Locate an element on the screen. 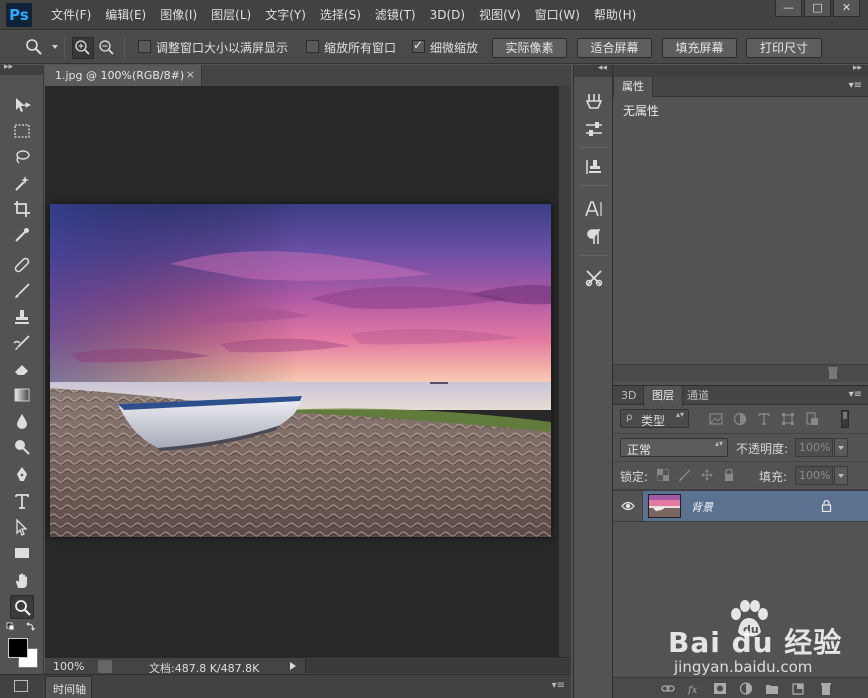 The height and width of the screenshot is (698, 868). dodge-tool-button is located at coordinates (22, 447).